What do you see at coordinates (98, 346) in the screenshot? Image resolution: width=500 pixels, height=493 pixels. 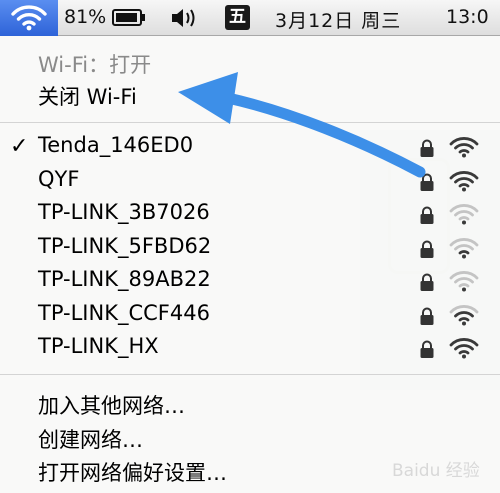 I see `network-ssid: TP-LINK_HX` at bounding box center [98, 346].